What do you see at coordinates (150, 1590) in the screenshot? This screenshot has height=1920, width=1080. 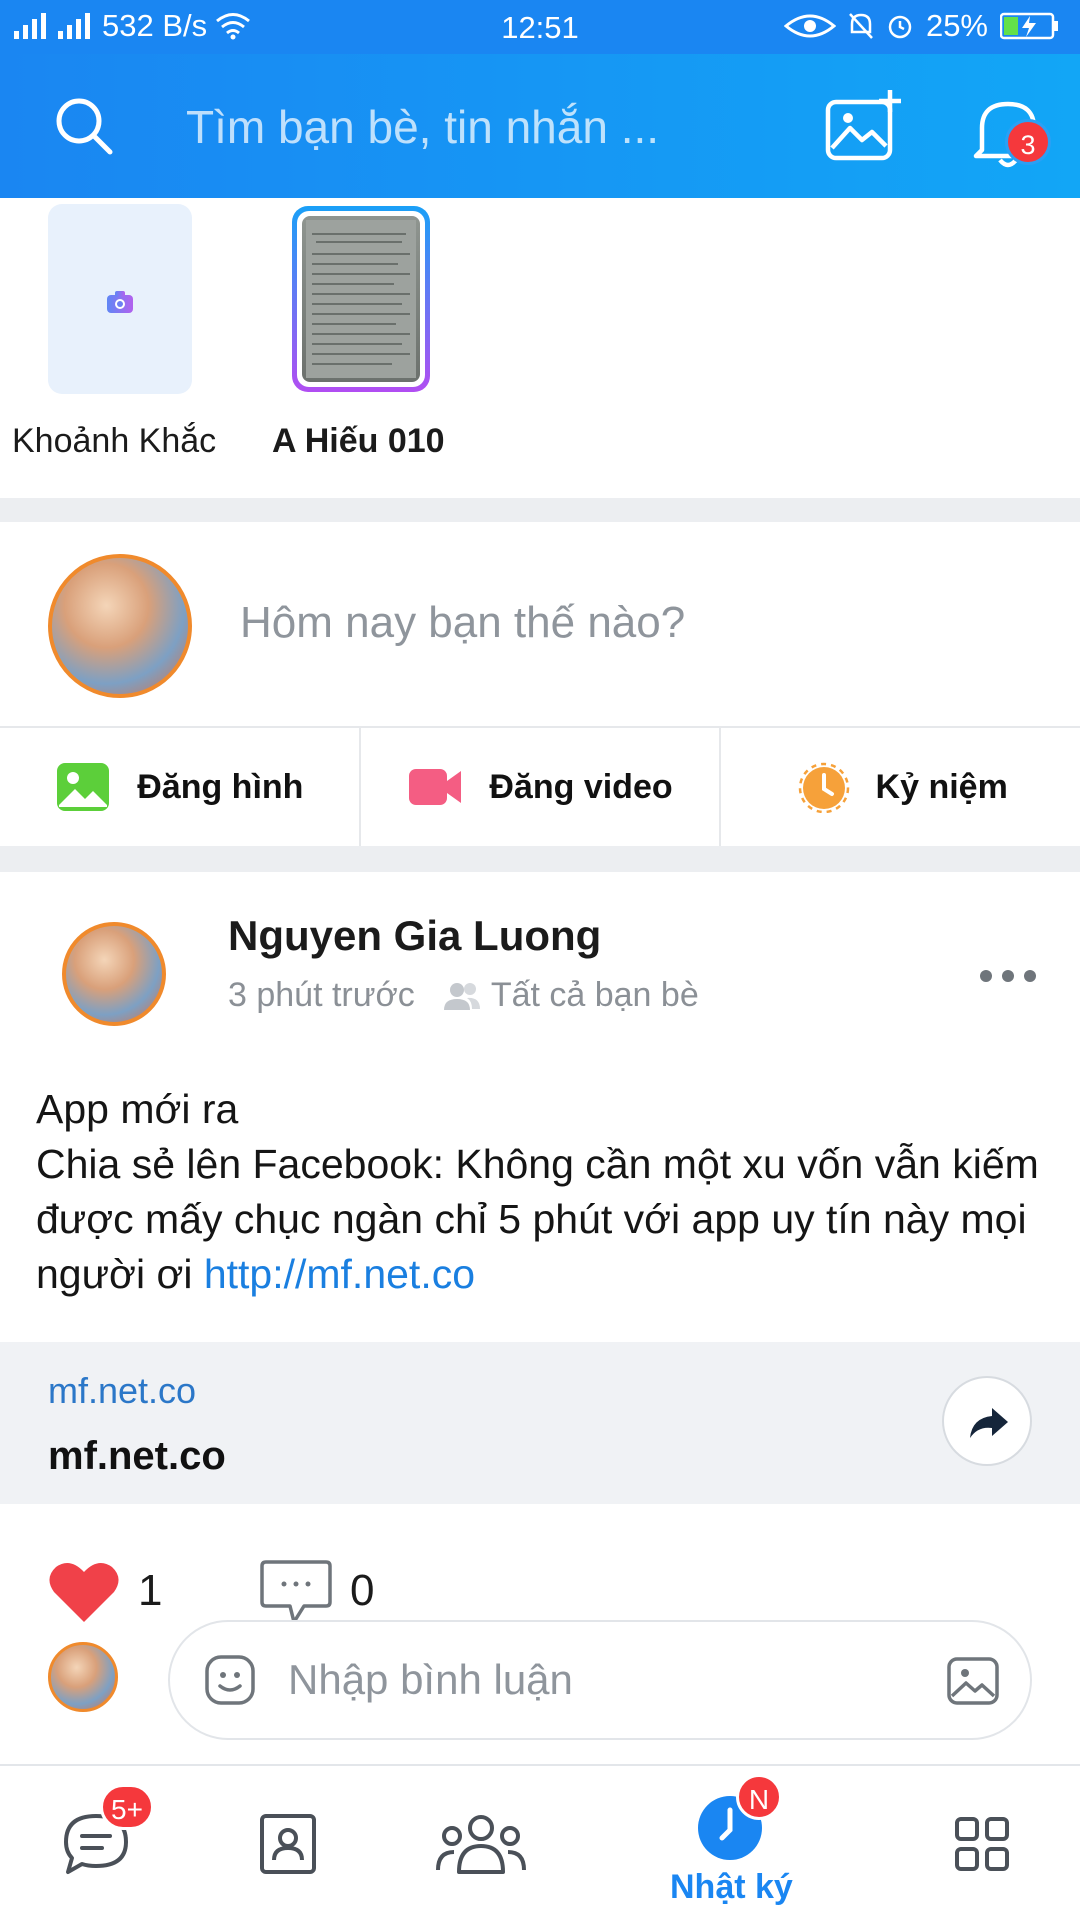 I see `like-count: 1` at bounding box center [150, 1590].